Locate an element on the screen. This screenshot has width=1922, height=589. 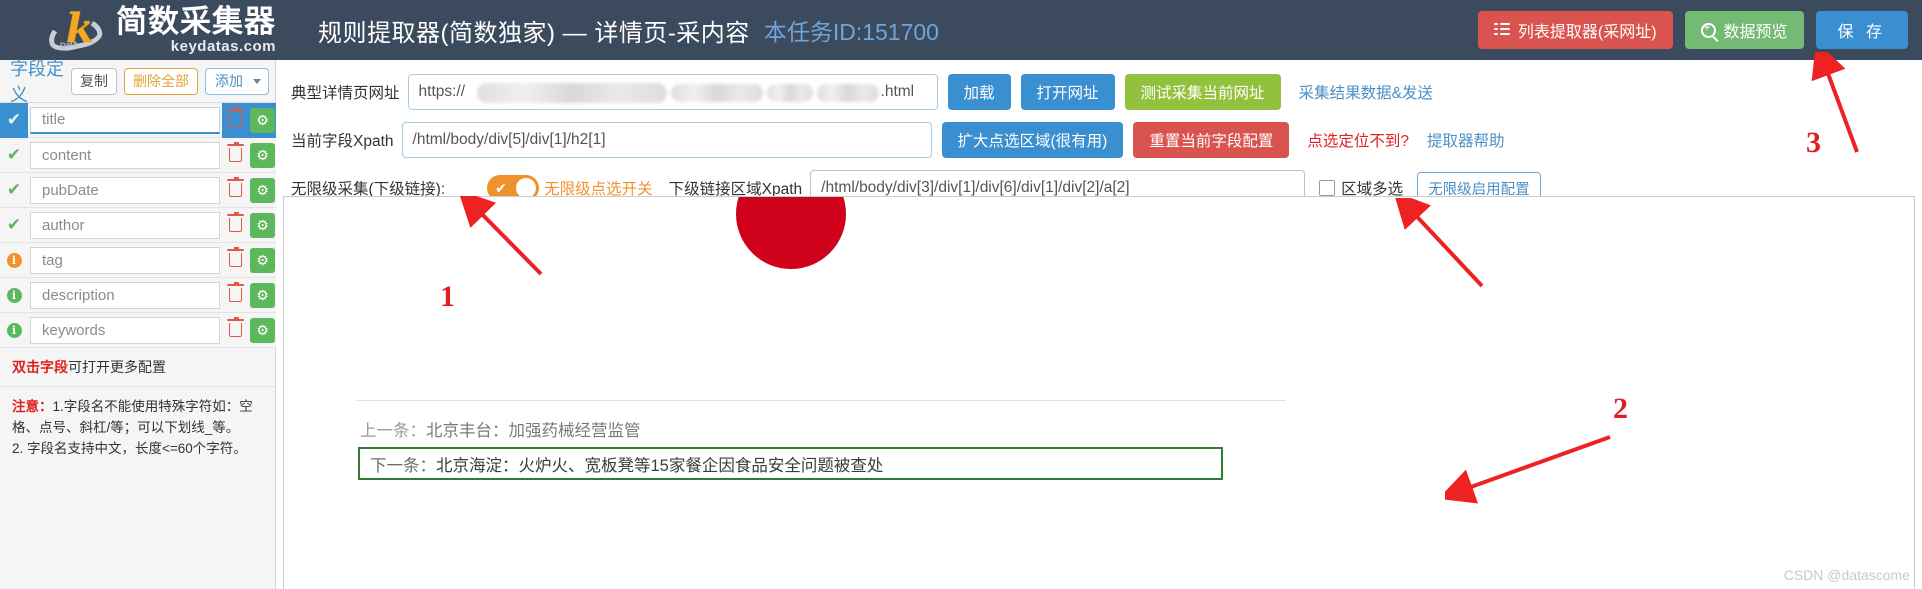
field-row-title: ✔ title ⚙ is located at coordinates (138, 120).